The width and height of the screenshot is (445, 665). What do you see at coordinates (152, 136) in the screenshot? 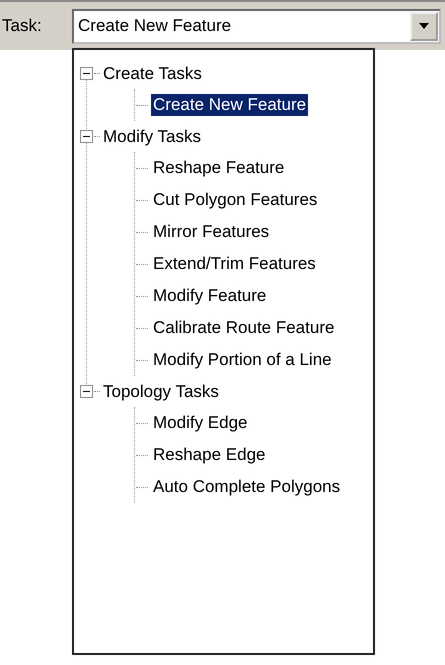
I see `tree-group-label: Modify Tasks` at bounding box center [152, 136].